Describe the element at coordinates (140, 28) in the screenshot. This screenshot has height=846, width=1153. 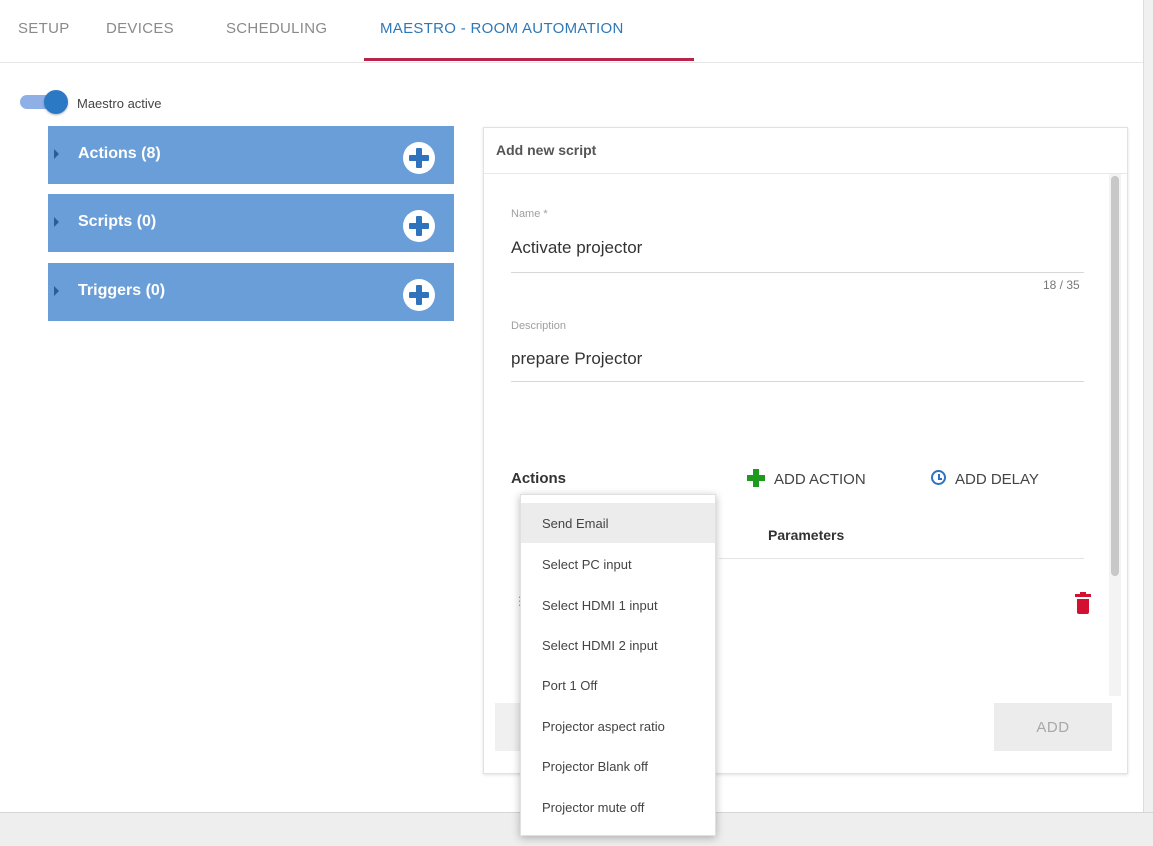
I see `tab-devices: DEVICES` at that location.